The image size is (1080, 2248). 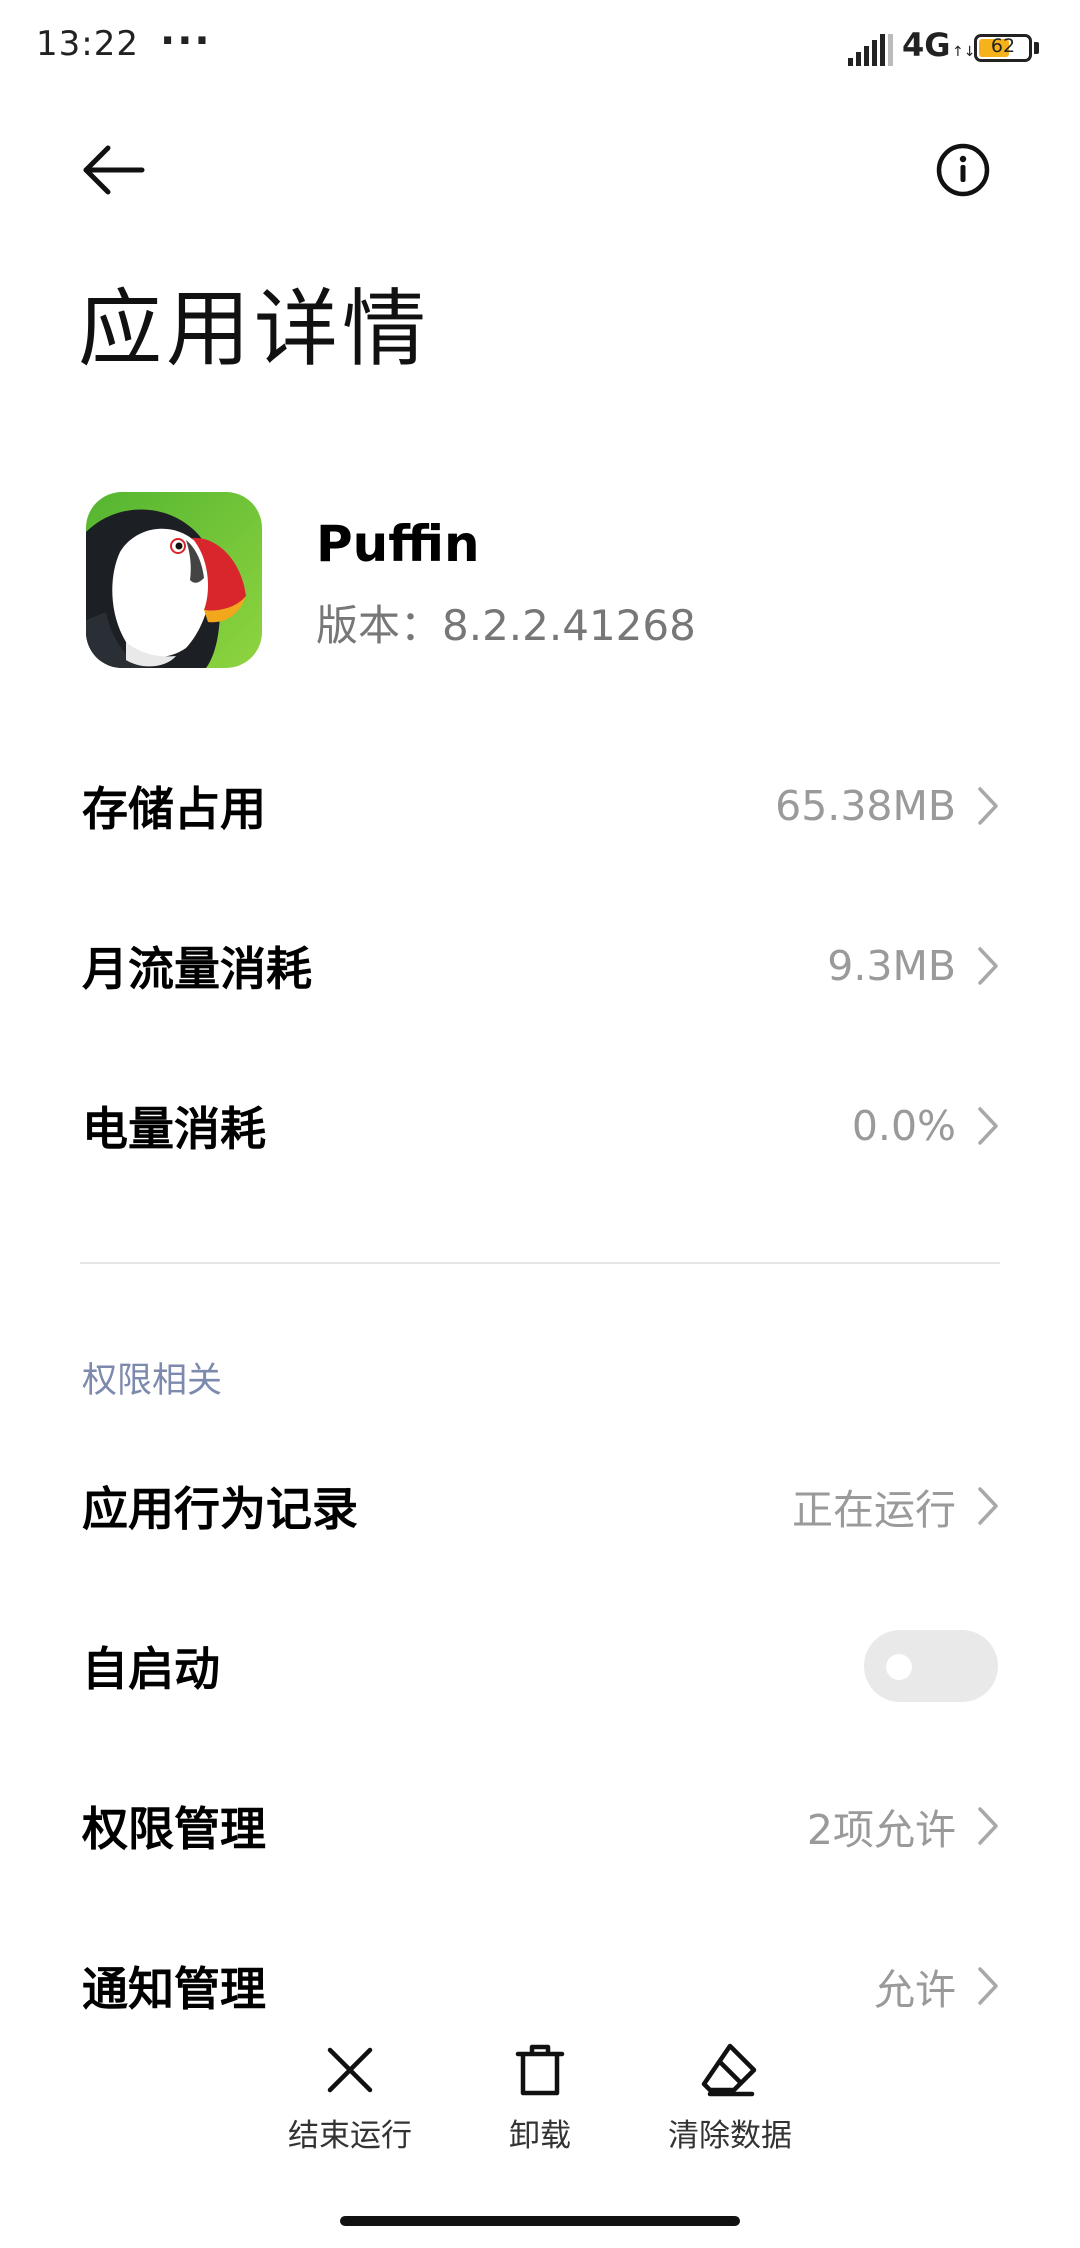 I want to click on status-time: 13:22, so click(x=87, y=44).